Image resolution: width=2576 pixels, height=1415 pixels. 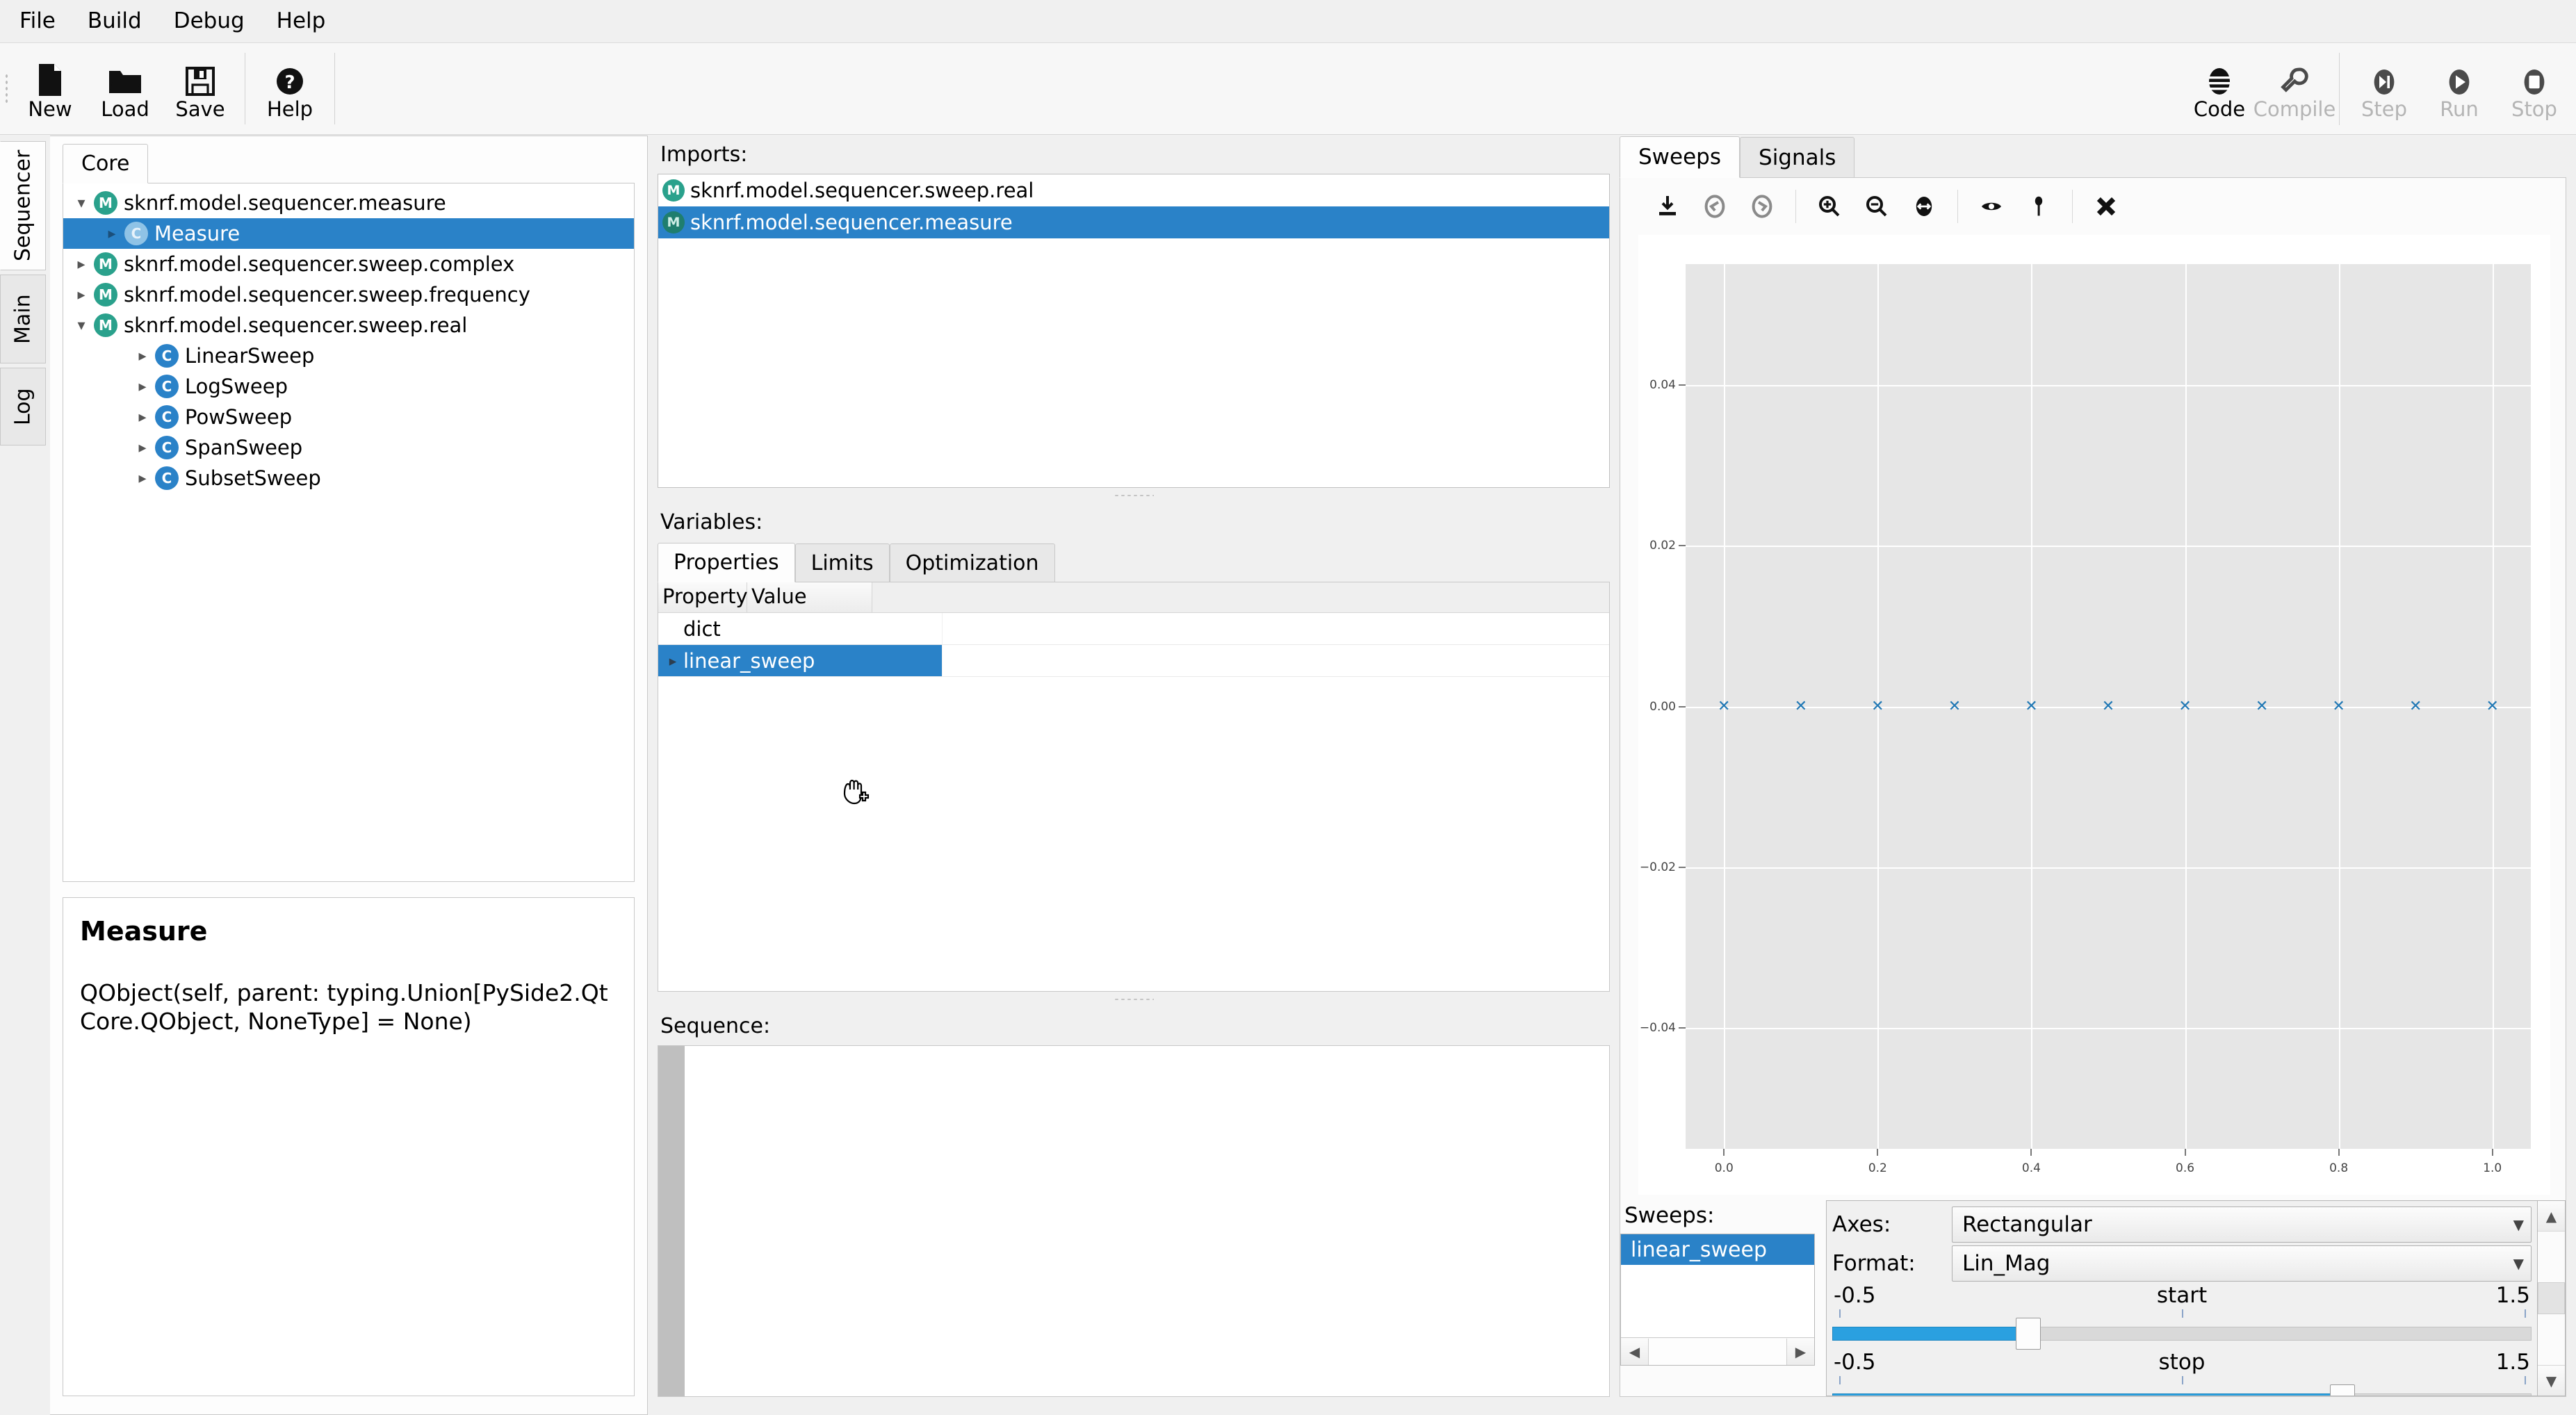 I want to click on tree-row: ▸ C LogSweep, so click(x=348, y=386).